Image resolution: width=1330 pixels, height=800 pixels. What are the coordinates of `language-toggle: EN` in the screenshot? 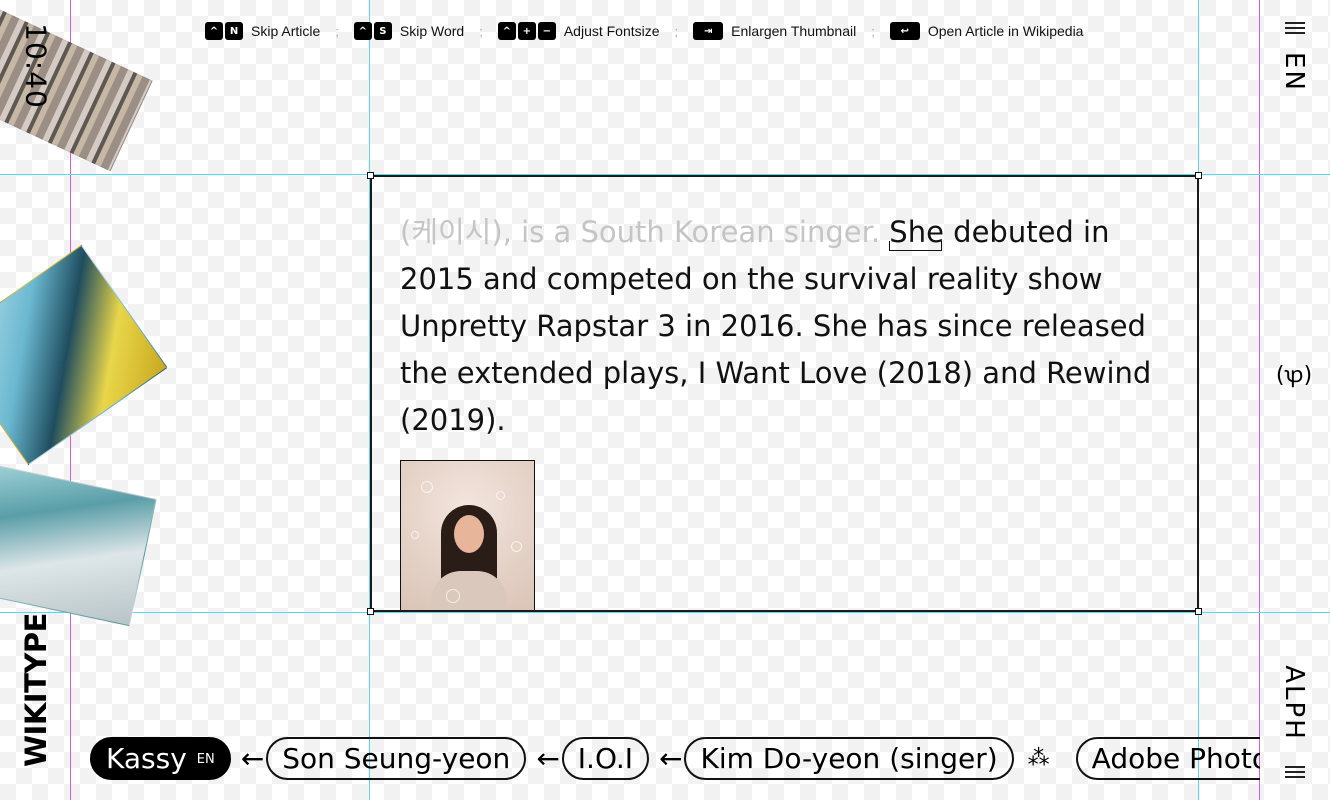 It's located at (1294, 72).